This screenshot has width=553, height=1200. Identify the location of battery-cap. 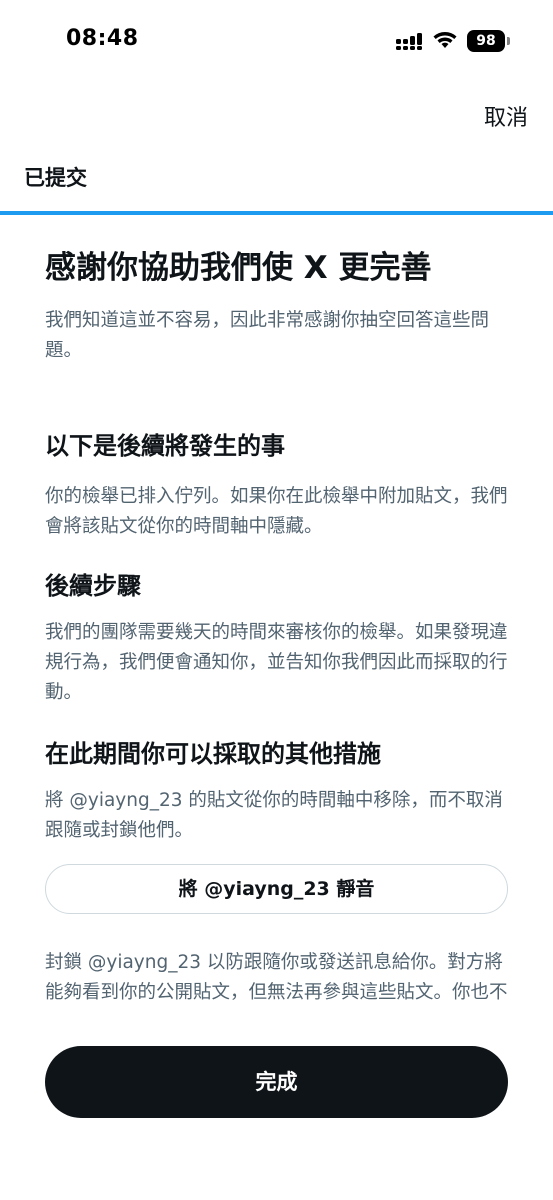
(508, 41).